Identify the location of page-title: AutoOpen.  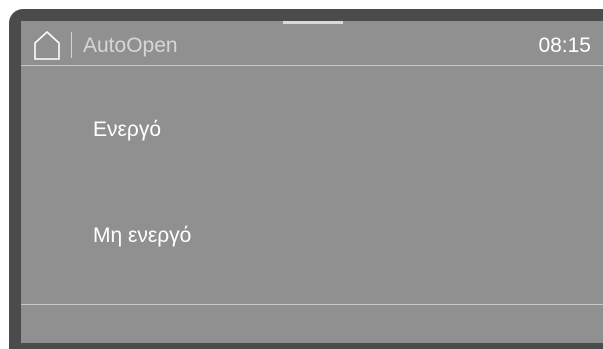
(130, 45).